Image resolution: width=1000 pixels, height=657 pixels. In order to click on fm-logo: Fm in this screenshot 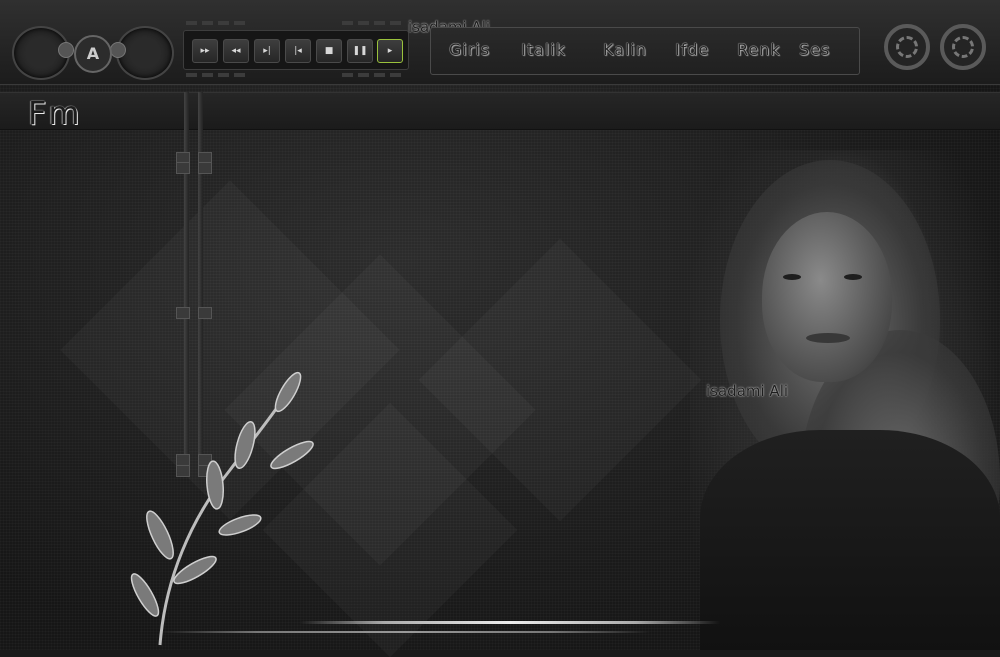, I will do `click(55, 113)`.